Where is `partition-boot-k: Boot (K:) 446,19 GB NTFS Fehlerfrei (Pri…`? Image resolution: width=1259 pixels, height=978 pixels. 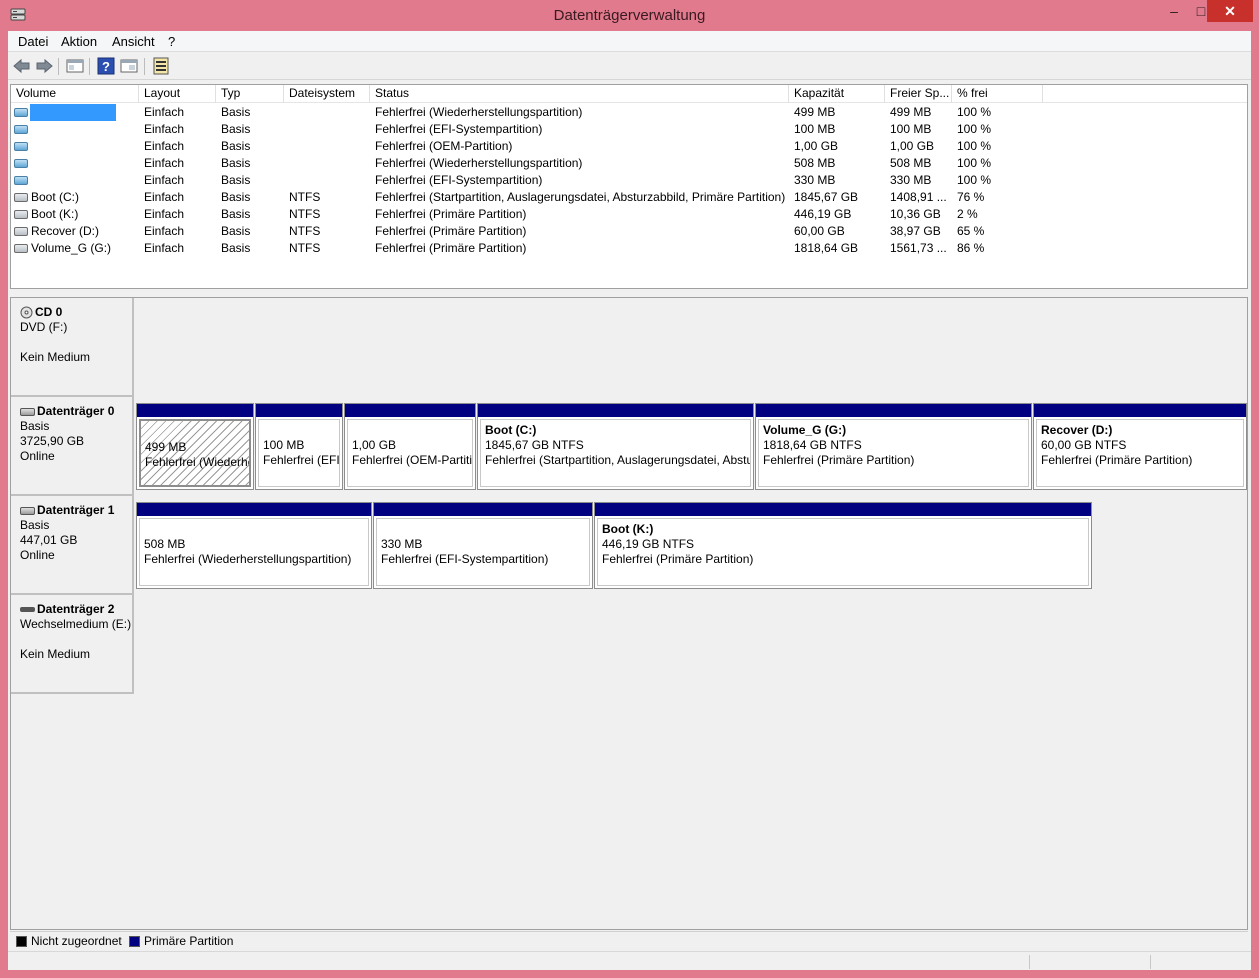
partition-boot-k: Boot (K:) 446,19 GB NTFS Fehlerfrei (Pri… is located at coordinates (843, 545).